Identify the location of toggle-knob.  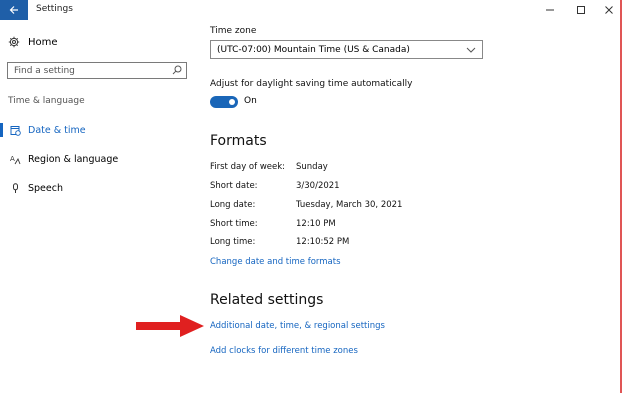
(232, 102).